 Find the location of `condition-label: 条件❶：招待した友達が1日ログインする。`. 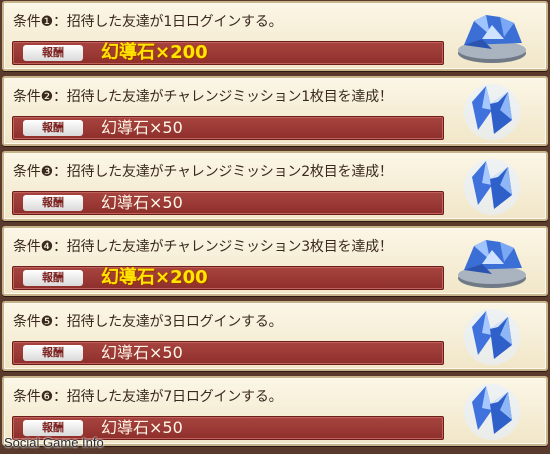

condition-label: 条件❶：招待した友達が1日ログインする。 is located at coordinates (148, 22).